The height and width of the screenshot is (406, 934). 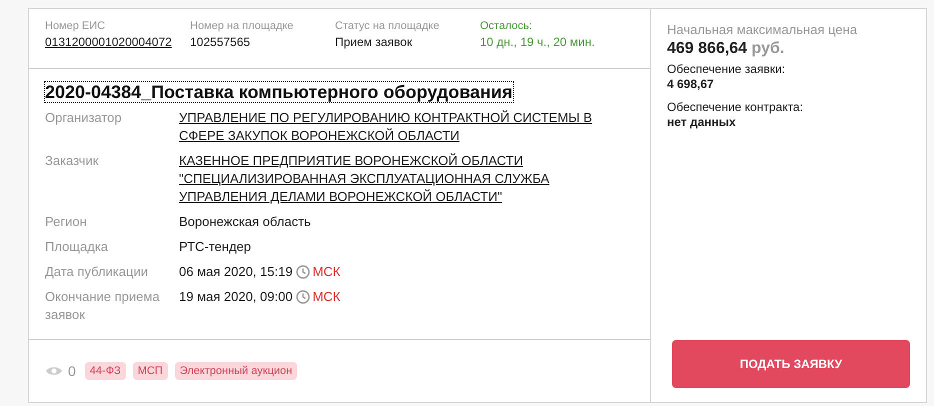 I want to click on field-value: Прием заявок, so click(x=374, y=42).